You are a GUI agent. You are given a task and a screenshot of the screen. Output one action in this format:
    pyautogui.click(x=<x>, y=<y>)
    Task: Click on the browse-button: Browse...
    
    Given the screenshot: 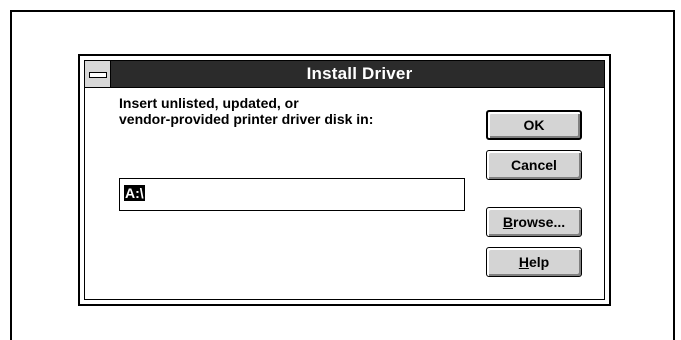 What is the action you would take?
    pyautogui.click(x=534, y=222)
    